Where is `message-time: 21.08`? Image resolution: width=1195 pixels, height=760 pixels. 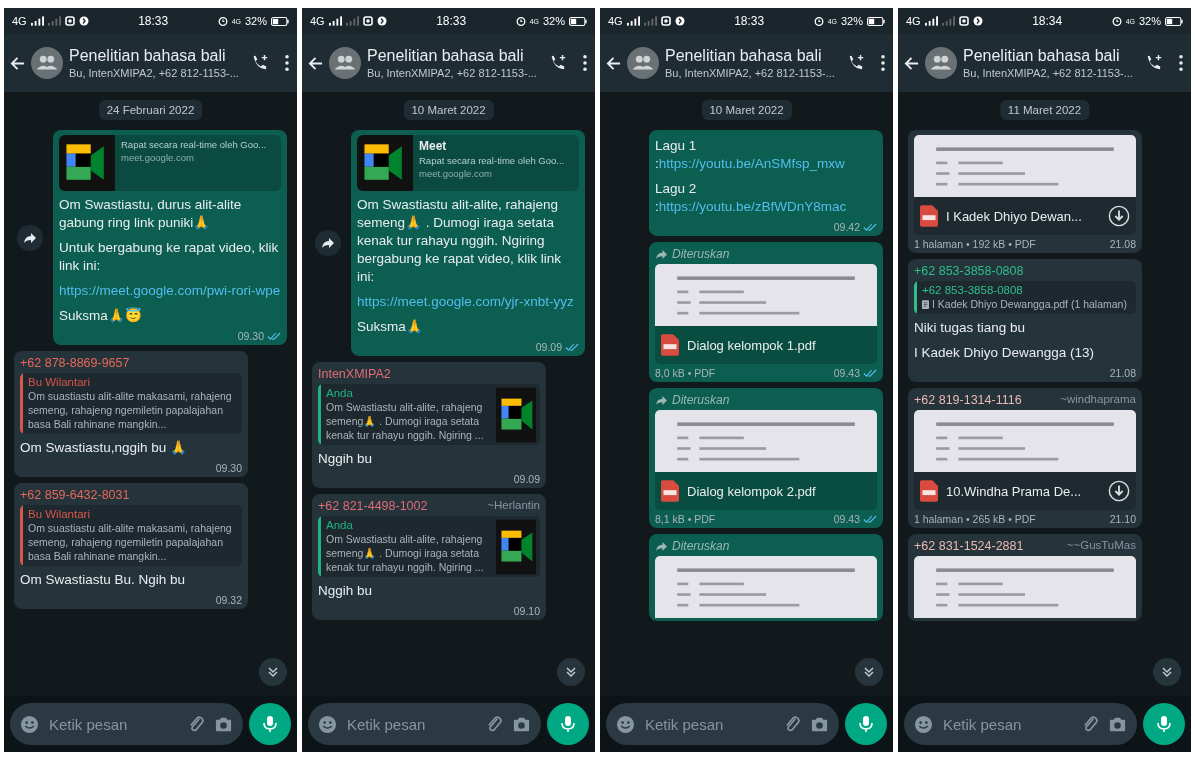 message-time: 21.08 is located at coordinates (1122, 244).